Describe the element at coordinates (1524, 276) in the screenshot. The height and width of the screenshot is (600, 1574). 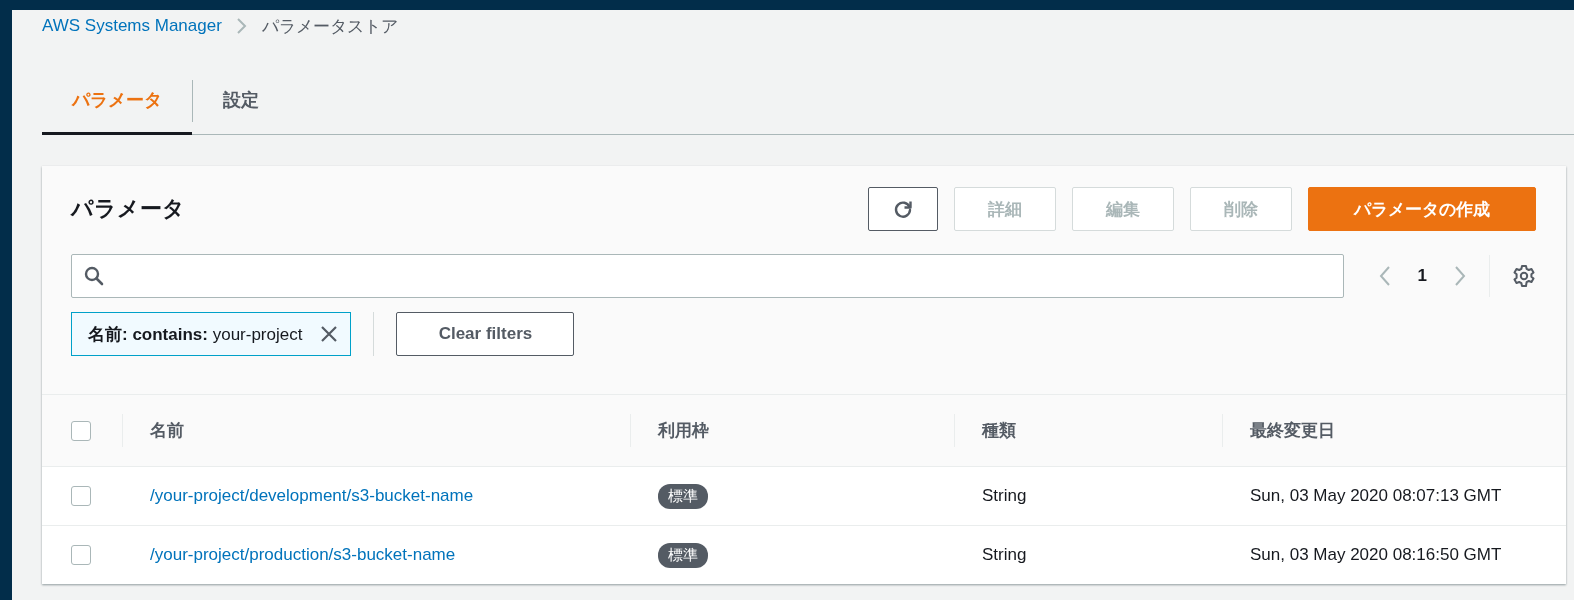
I see `settings-icon` at that location.